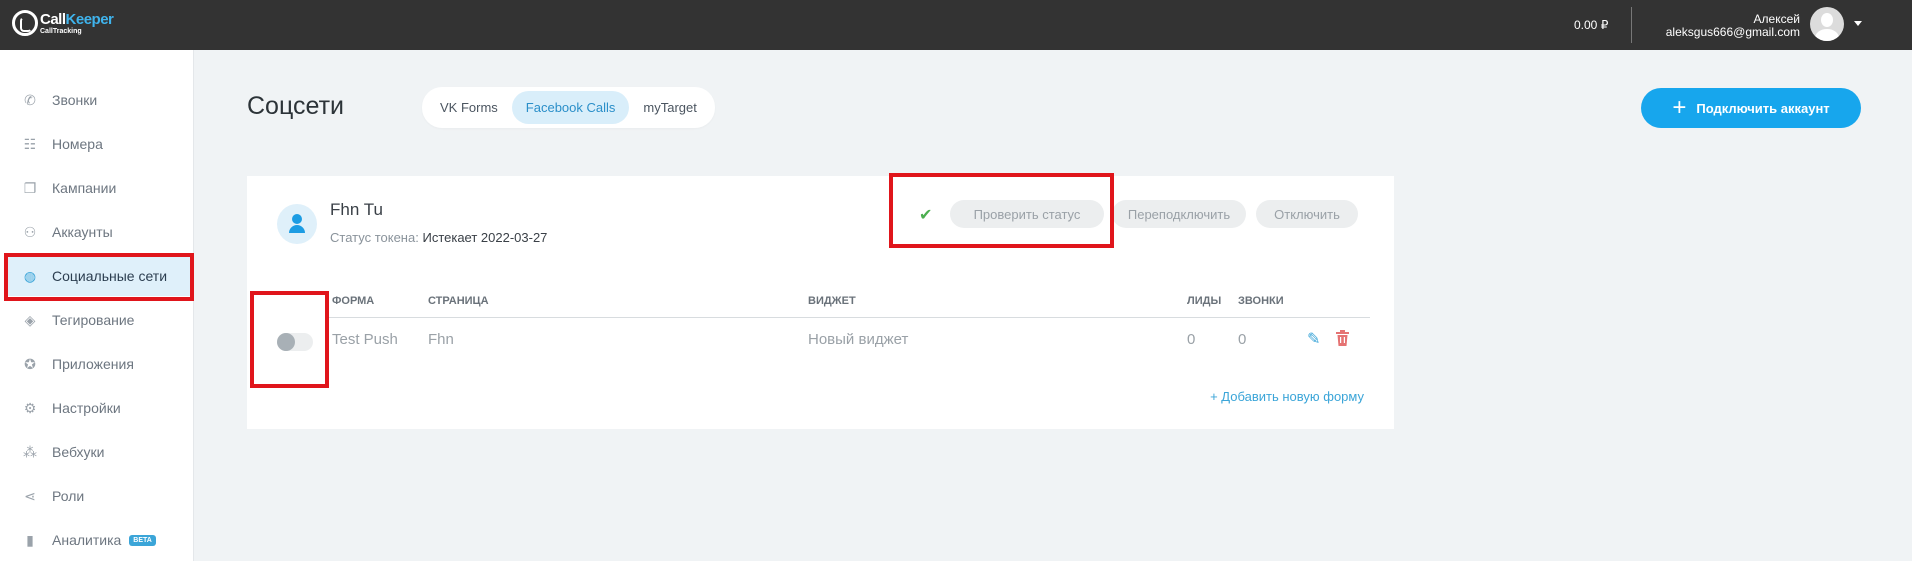 The height and width of the screenshot is (561, 1912). What do you see at coordinates (68, 496) in the screenshot?
I see `sidebar-item-label: Роли` at bounding box center [68, 496].